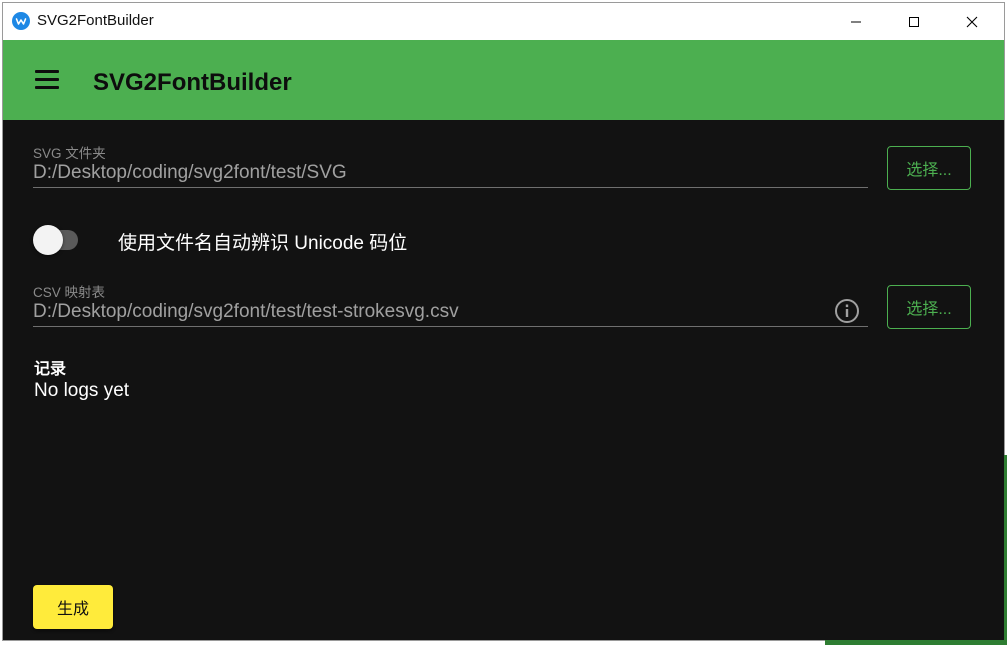  What do you see at coordinates (503, 80) in the screenshot?
I see `app-bar: SVG2FontBuilder` at bounding box center [503, 80].